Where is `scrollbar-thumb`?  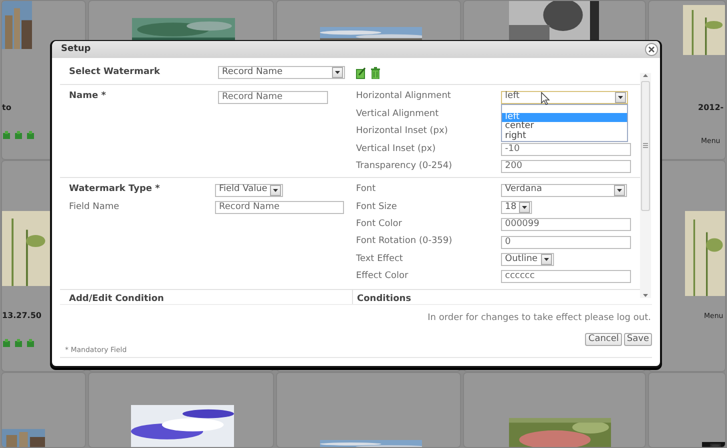 scrollbar-thumb is located at coordinates (645, 145).